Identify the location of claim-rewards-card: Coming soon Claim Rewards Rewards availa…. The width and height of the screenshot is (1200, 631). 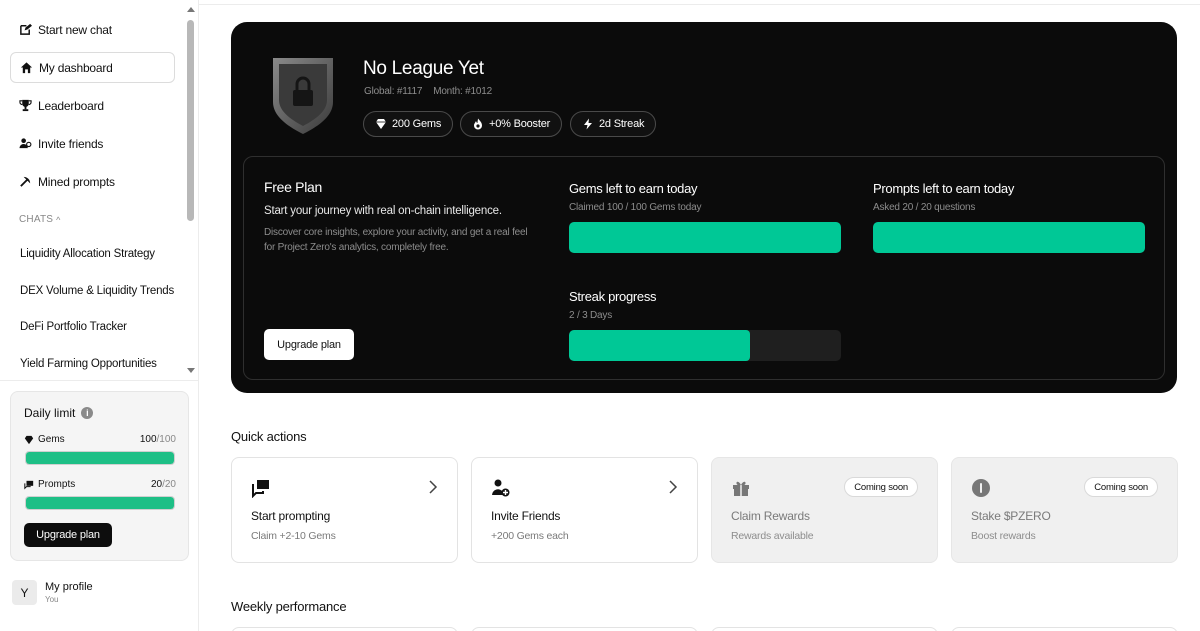
(824, 510).